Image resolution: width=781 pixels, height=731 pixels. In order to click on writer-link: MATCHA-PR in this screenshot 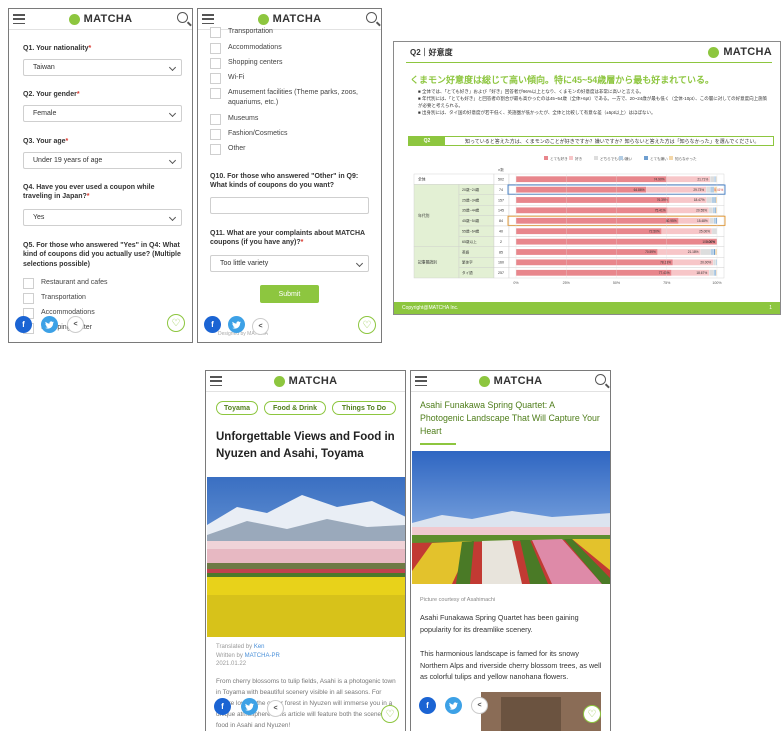, I will do `click(262, 656)`.